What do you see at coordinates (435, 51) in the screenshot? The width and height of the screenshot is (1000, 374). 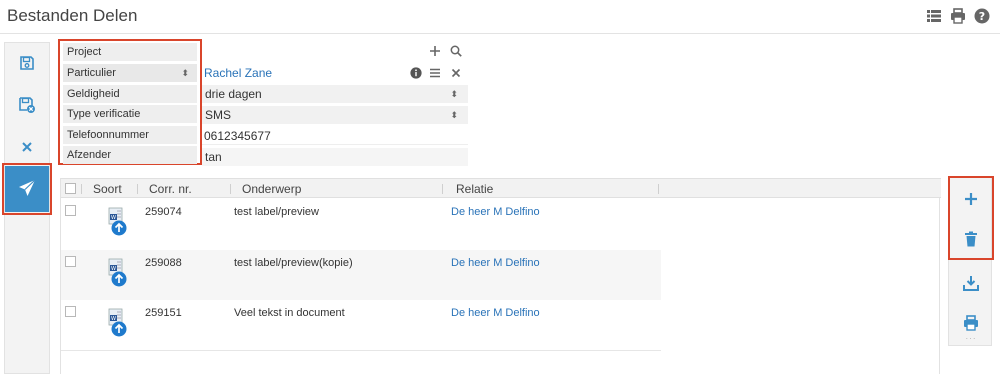 I see `add-project-icon` at bounding box center [435, 51].